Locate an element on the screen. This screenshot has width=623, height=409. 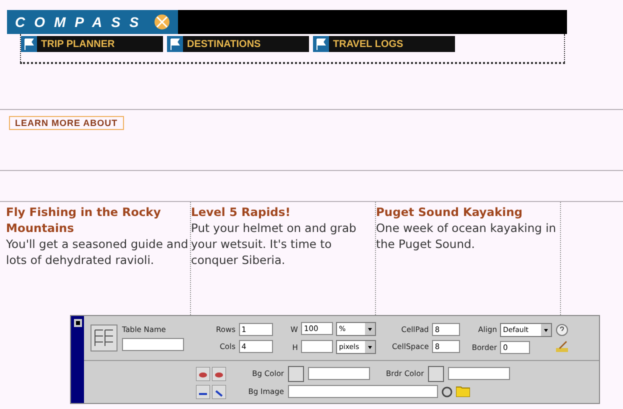
table-name-field is located at coordinates (153, 344).